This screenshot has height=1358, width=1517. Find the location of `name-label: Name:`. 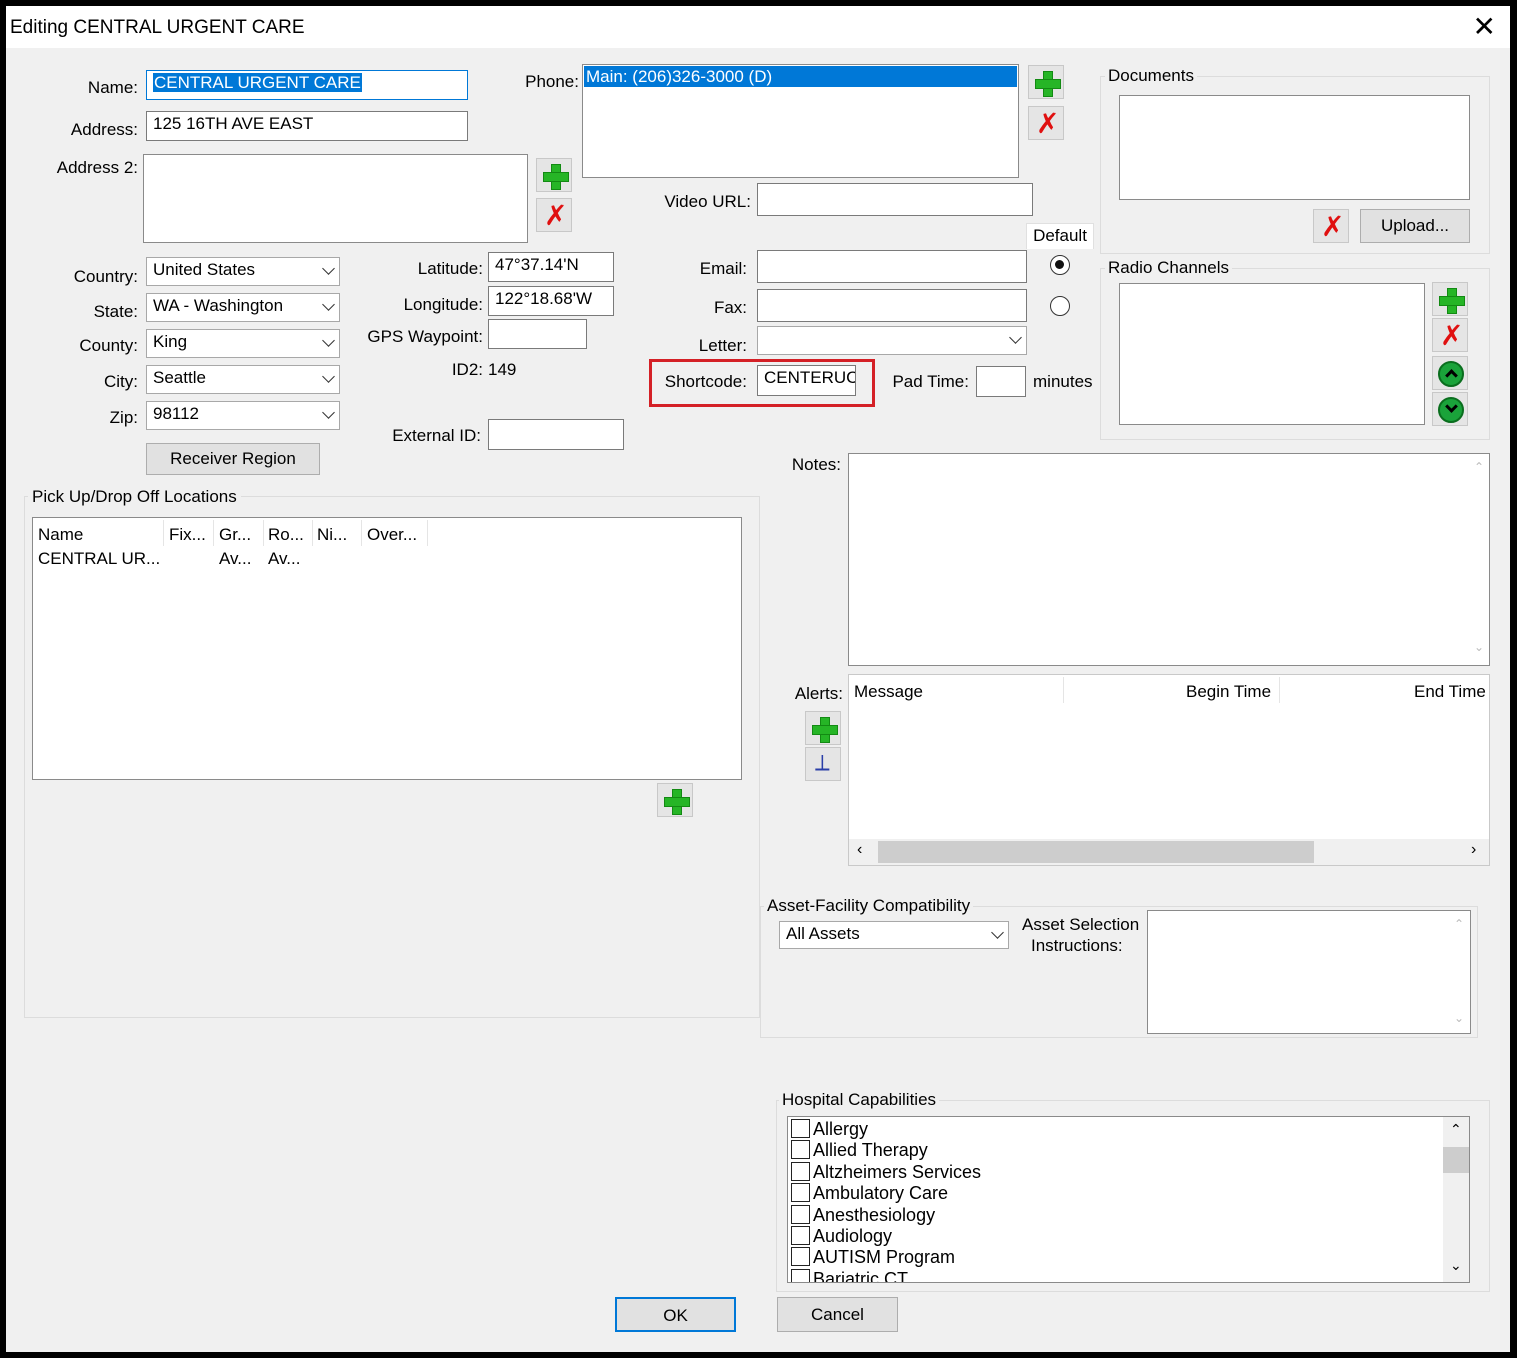

name-label: Name: is located at coordinates (112, 87).